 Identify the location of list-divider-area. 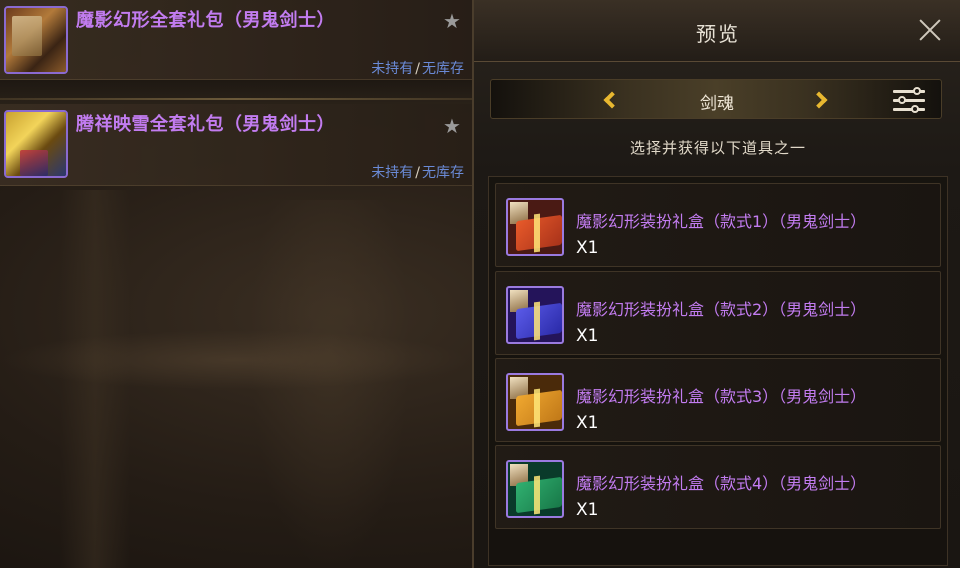
(236, 92).